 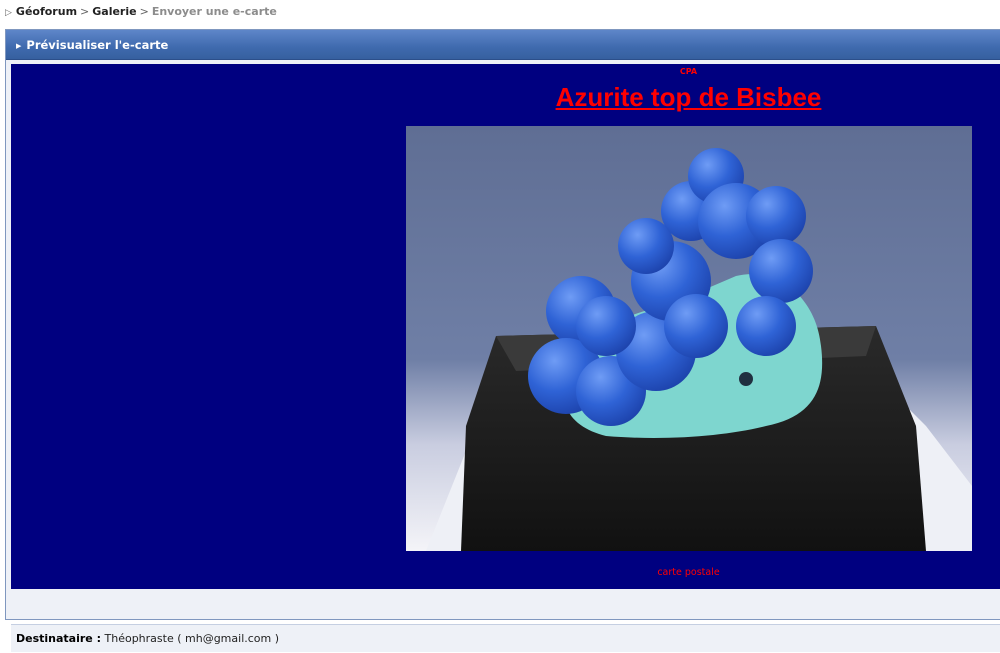 I want to click on recipient-label: Destinataire :, so click(x=58, y=638).